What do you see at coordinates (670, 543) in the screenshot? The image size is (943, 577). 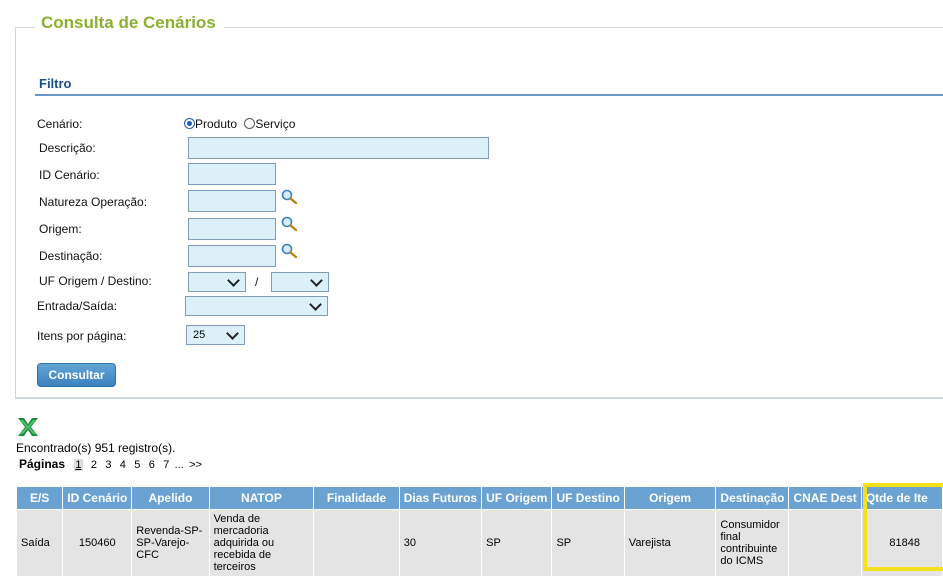 I see `cell-origem: Varejista` at bounding box center [670, 543].